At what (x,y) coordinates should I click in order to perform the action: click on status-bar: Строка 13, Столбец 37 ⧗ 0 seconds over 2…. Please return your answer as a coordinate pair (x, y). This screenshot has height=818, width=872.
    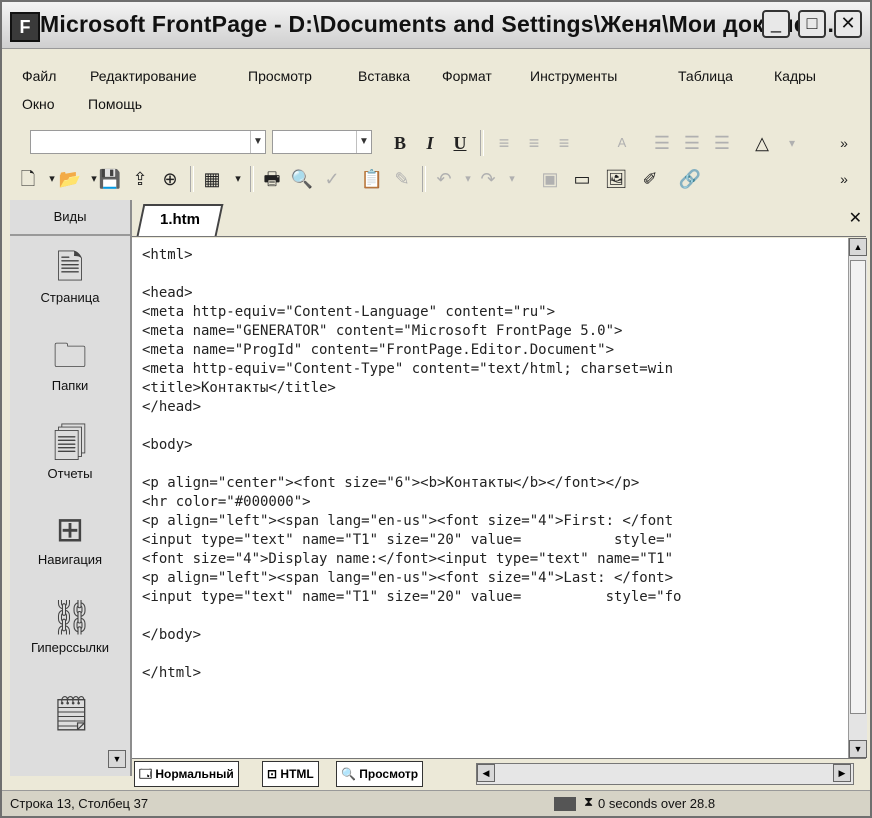
    Looking at the image, I should click on (436, 803).